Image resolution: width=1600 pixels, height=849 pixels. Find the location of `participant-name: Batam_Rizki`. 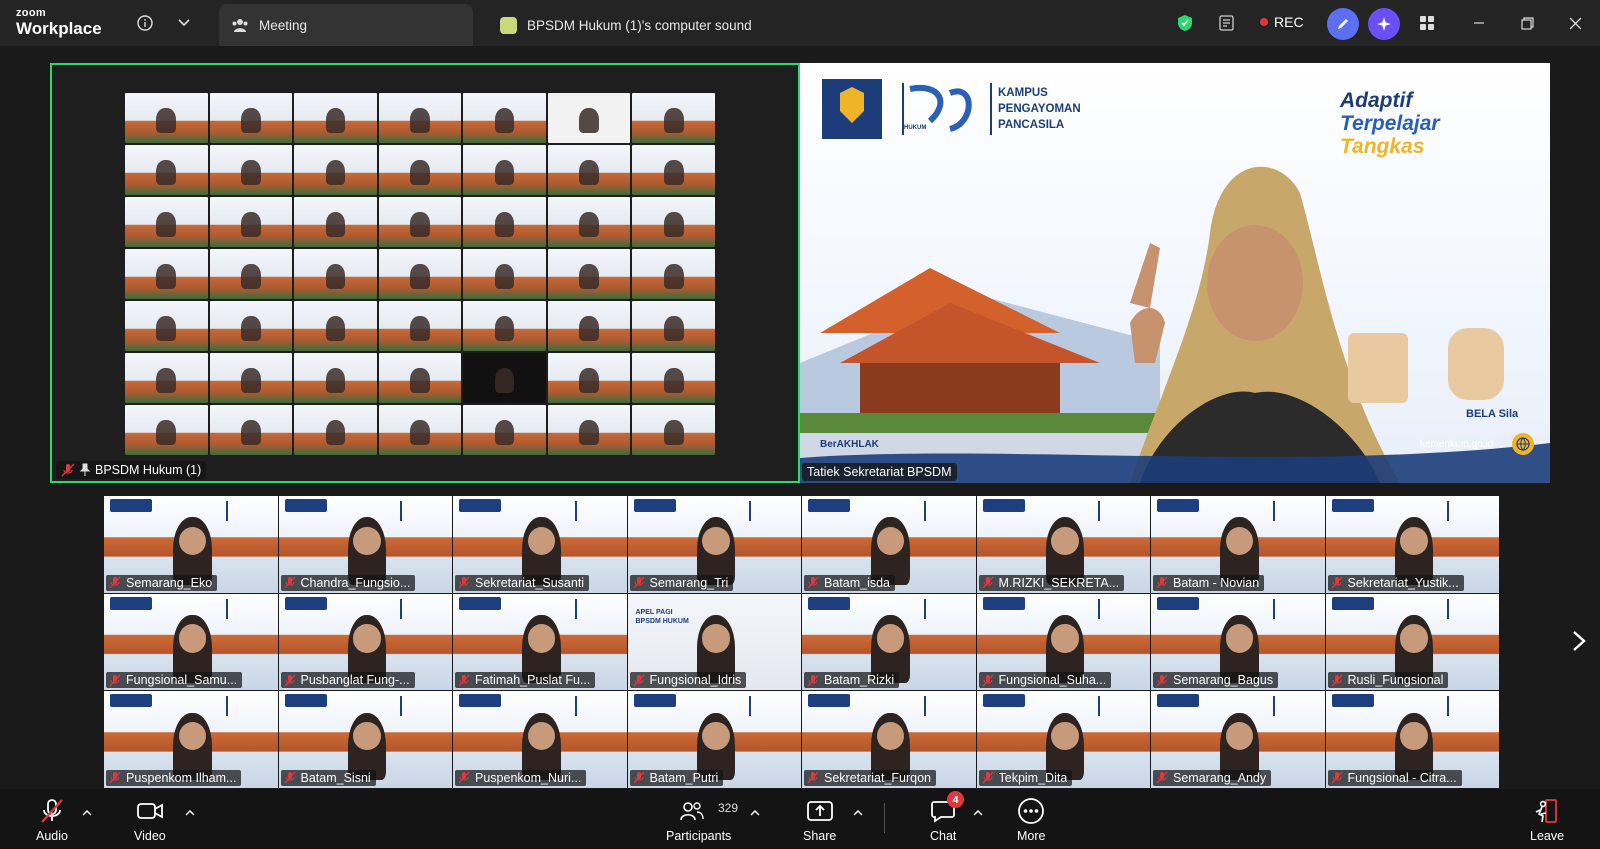

participant-name: Batam_Rizki is located at coordinates (859, 680).